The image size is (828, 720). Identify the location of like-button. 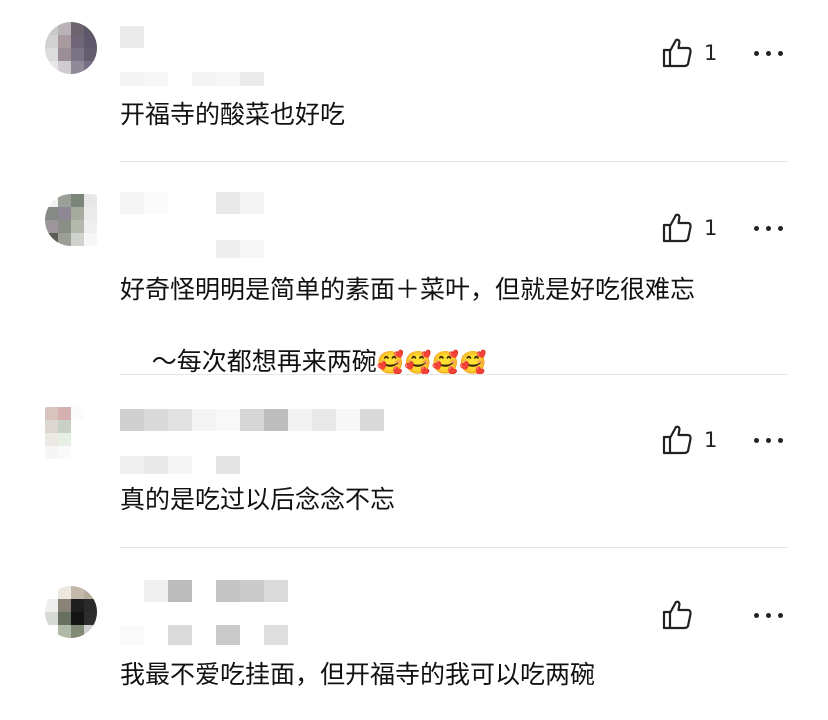
(677, 615).